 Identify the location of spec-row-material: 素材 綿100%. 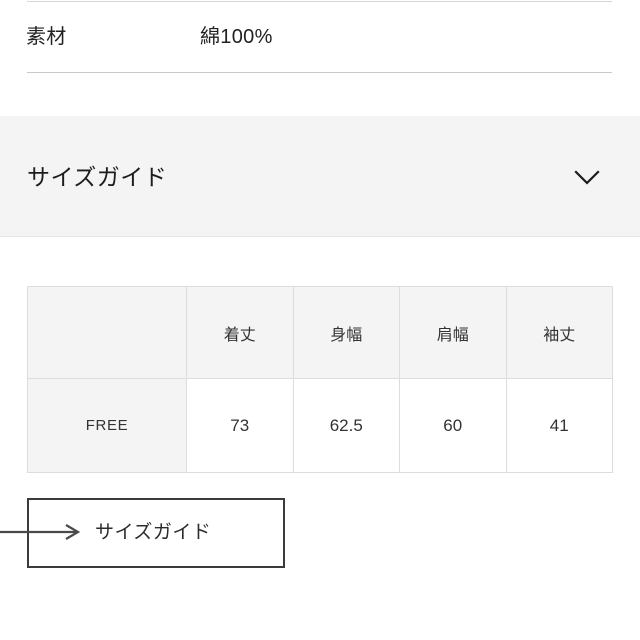
(320, 37).